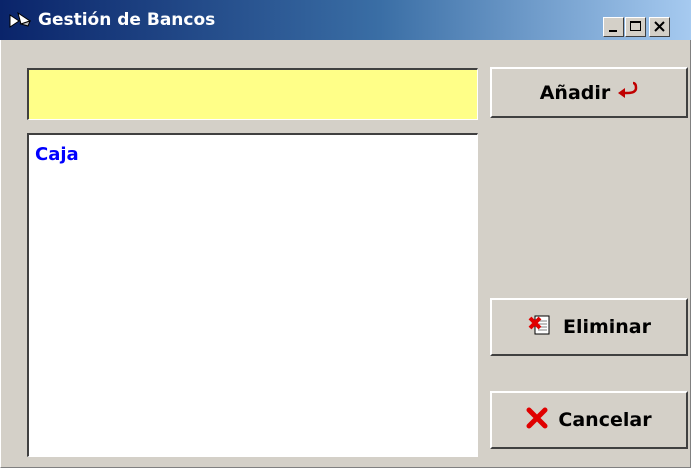 The height and width of the screenshot is (468, 691). I want to click on cancel-button-label: Cancelar, so click(605, 420).